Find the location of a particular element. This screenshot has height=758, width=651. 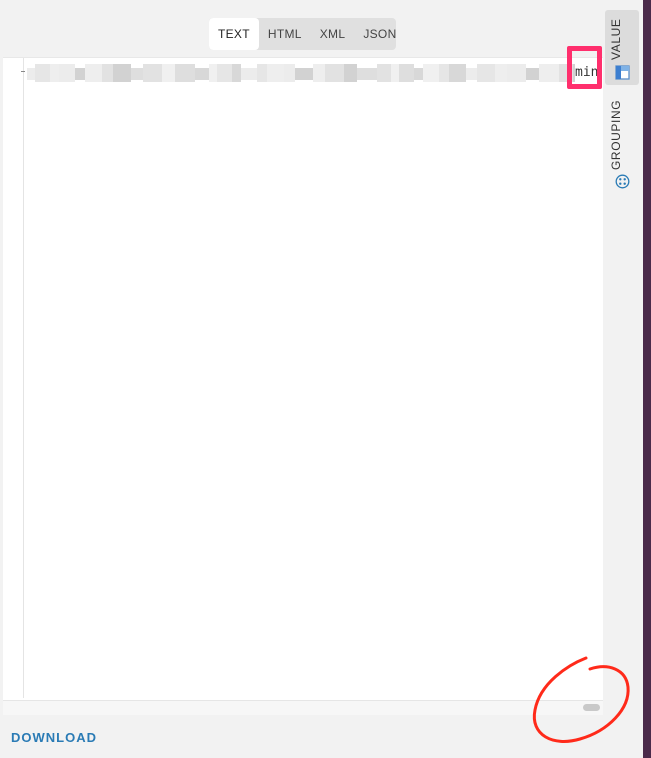

value-label: VALUE is located at coordinates (616, 39).